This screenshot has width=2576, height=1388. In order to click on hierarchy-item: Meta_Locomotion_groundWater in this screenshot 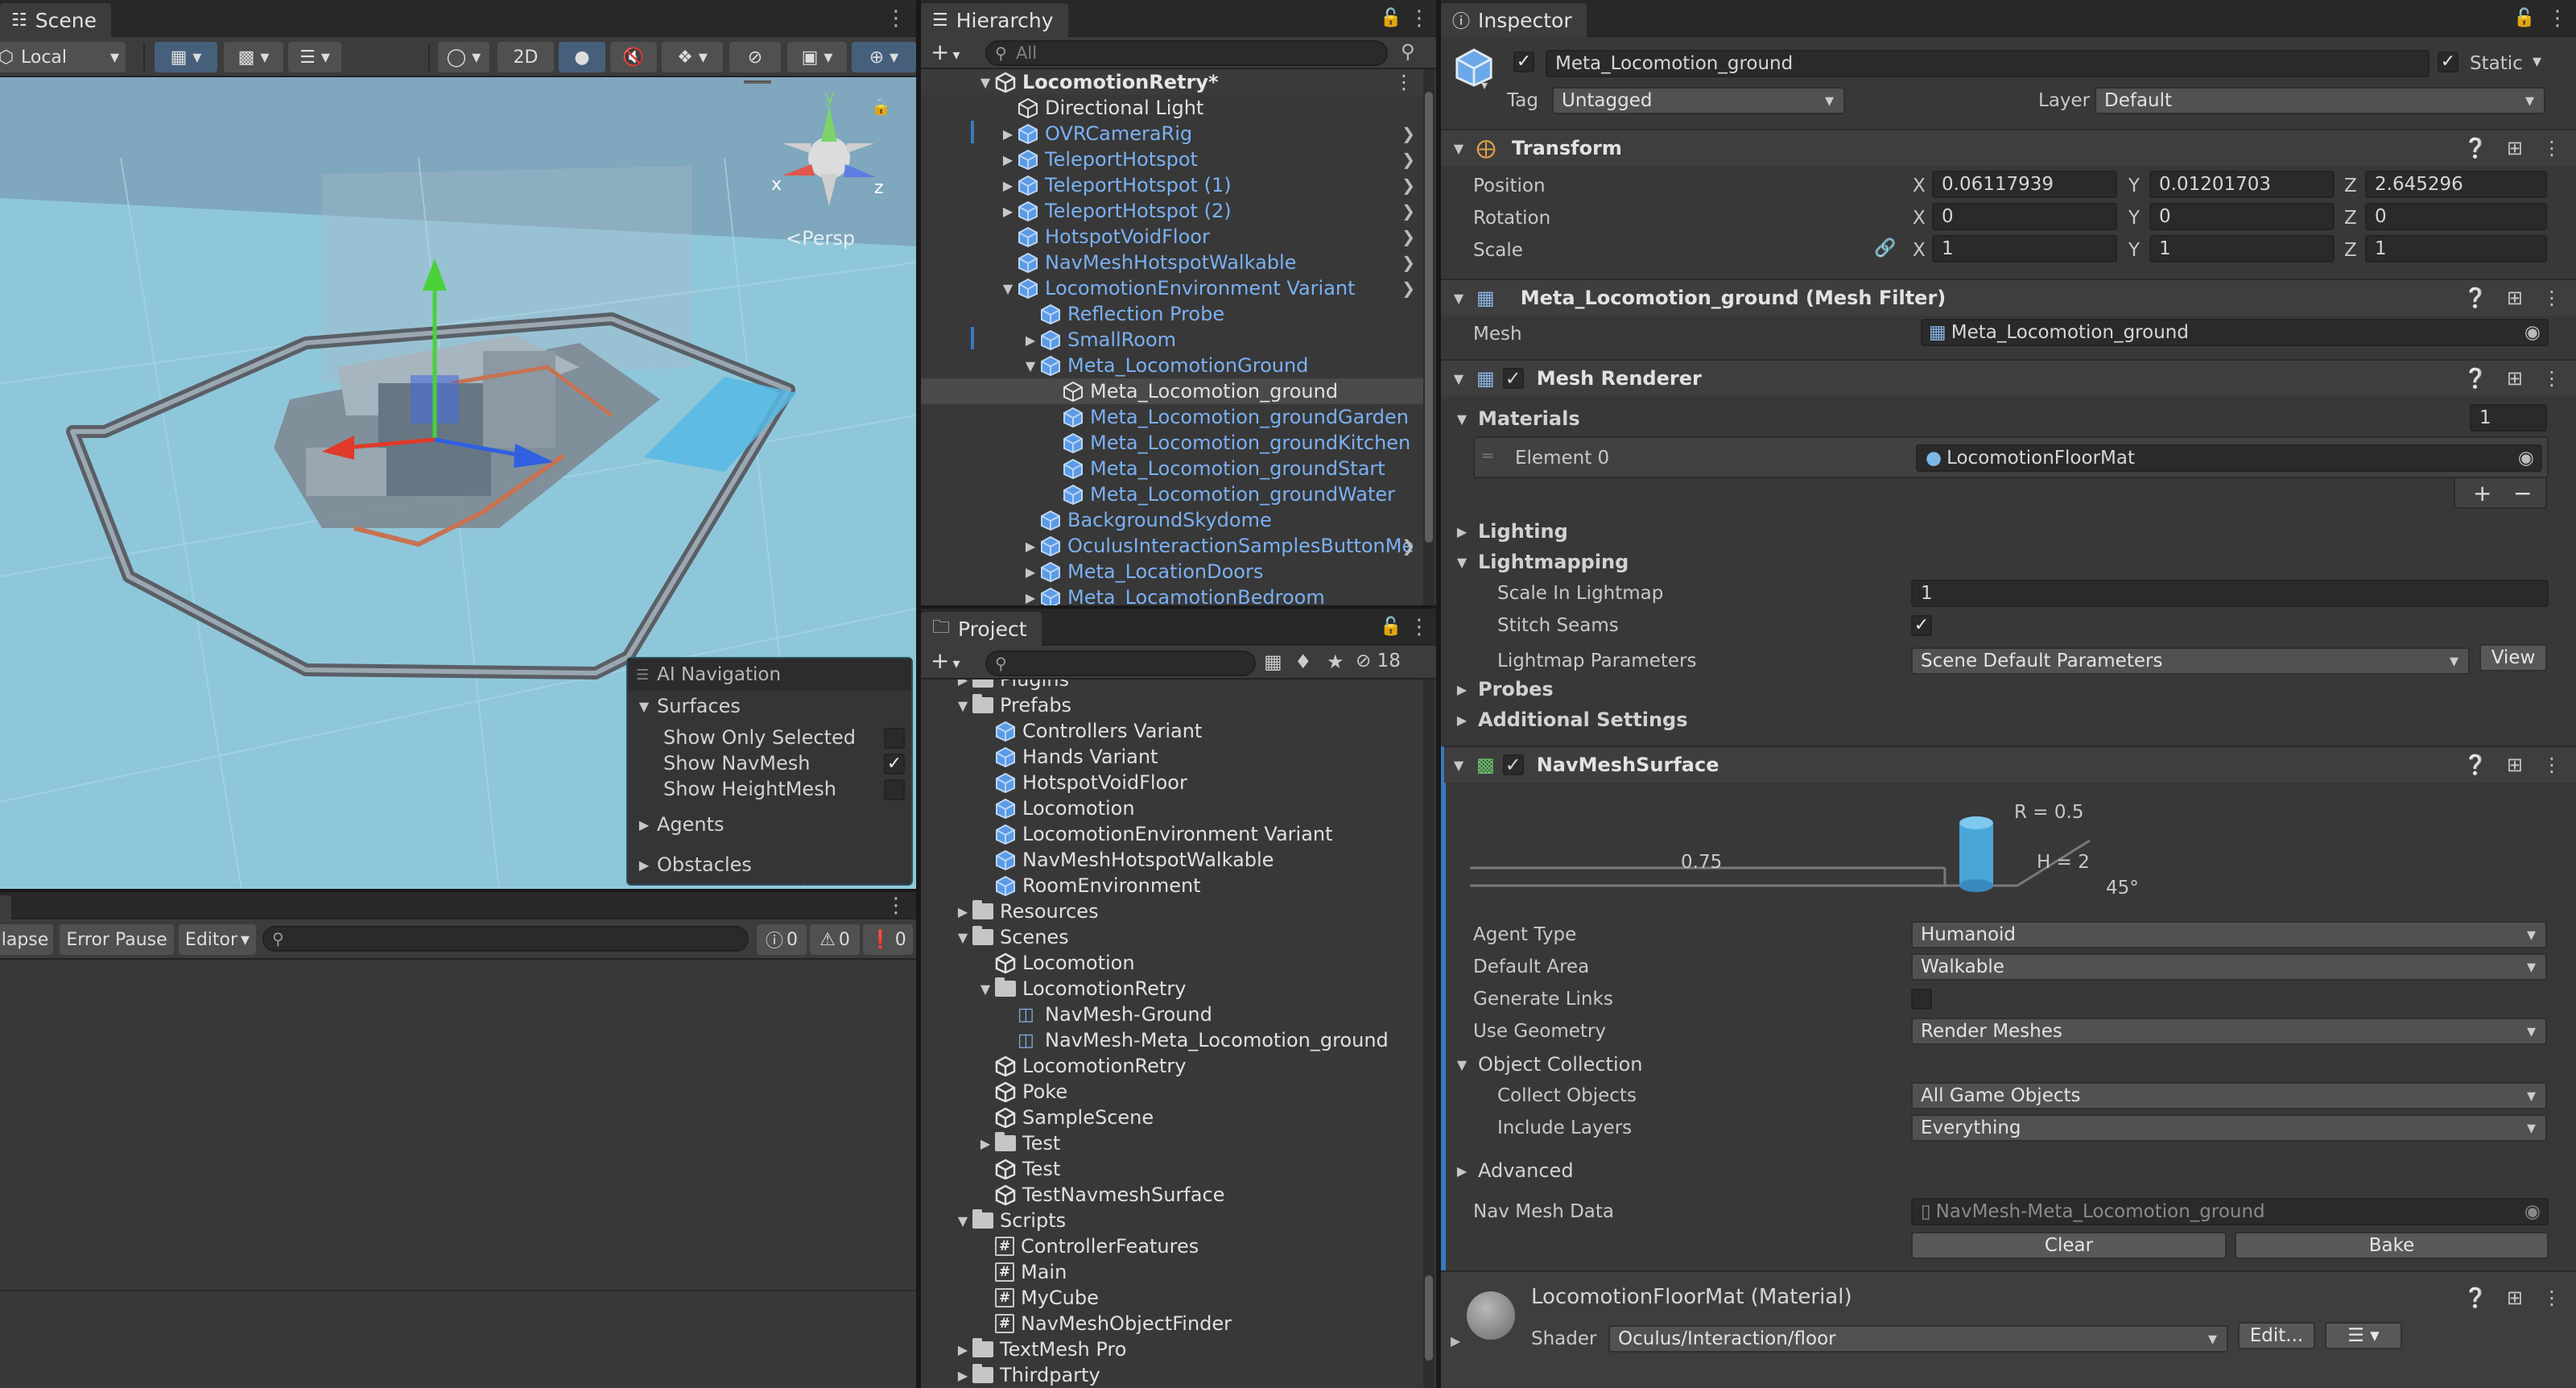, I will do `click(1173, 494)`.